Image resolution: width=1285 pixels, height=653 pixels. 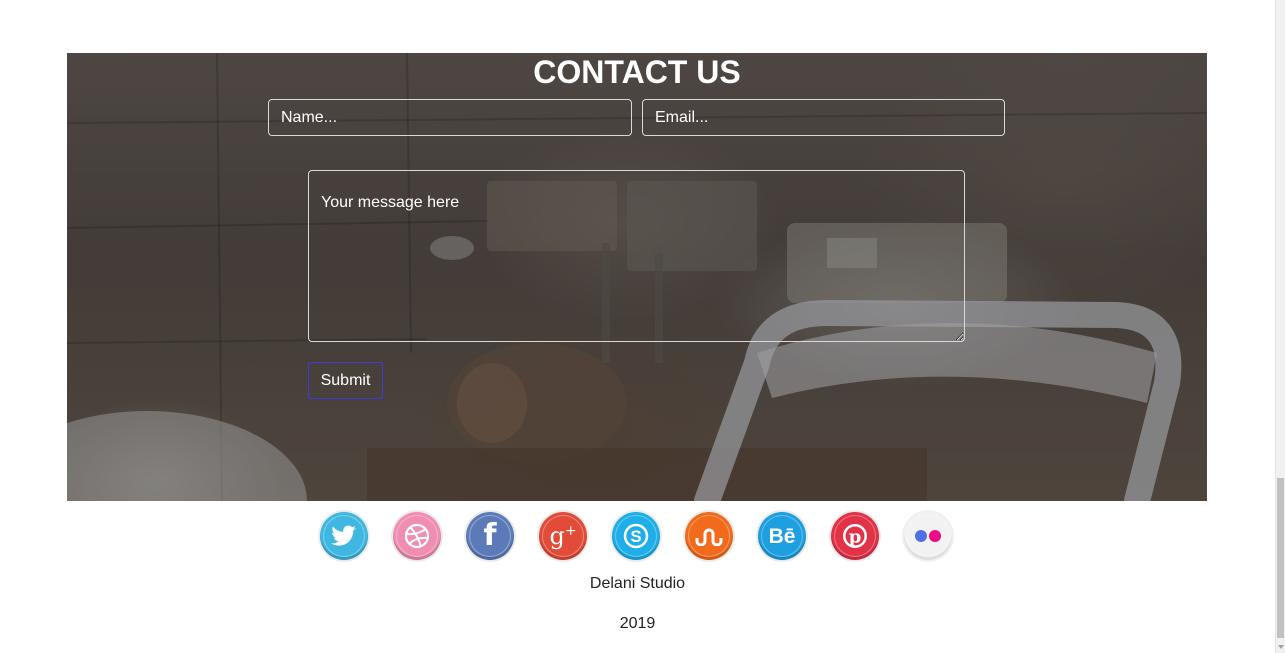 I want to click on email-input, so click(x=823, y=117).